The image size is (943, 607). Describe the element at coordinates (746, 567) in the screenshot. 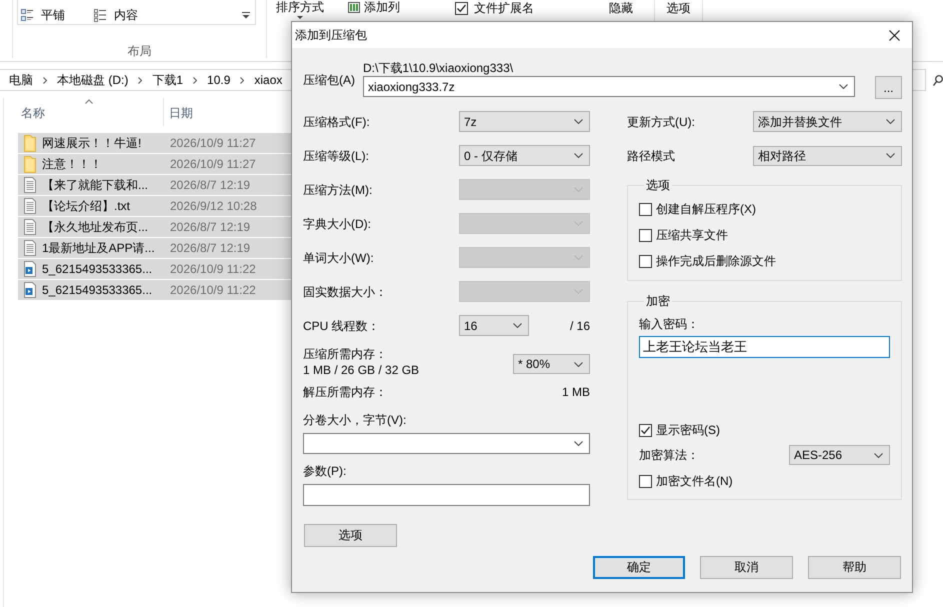

I see `dialog-button: 取消` at that location.